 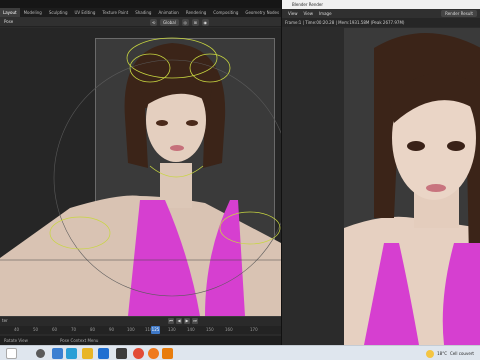 What do you see at coordinates (131, 329) in the screenshot?
I see `timeline-tick: 100` at bounding box center [131, 329].